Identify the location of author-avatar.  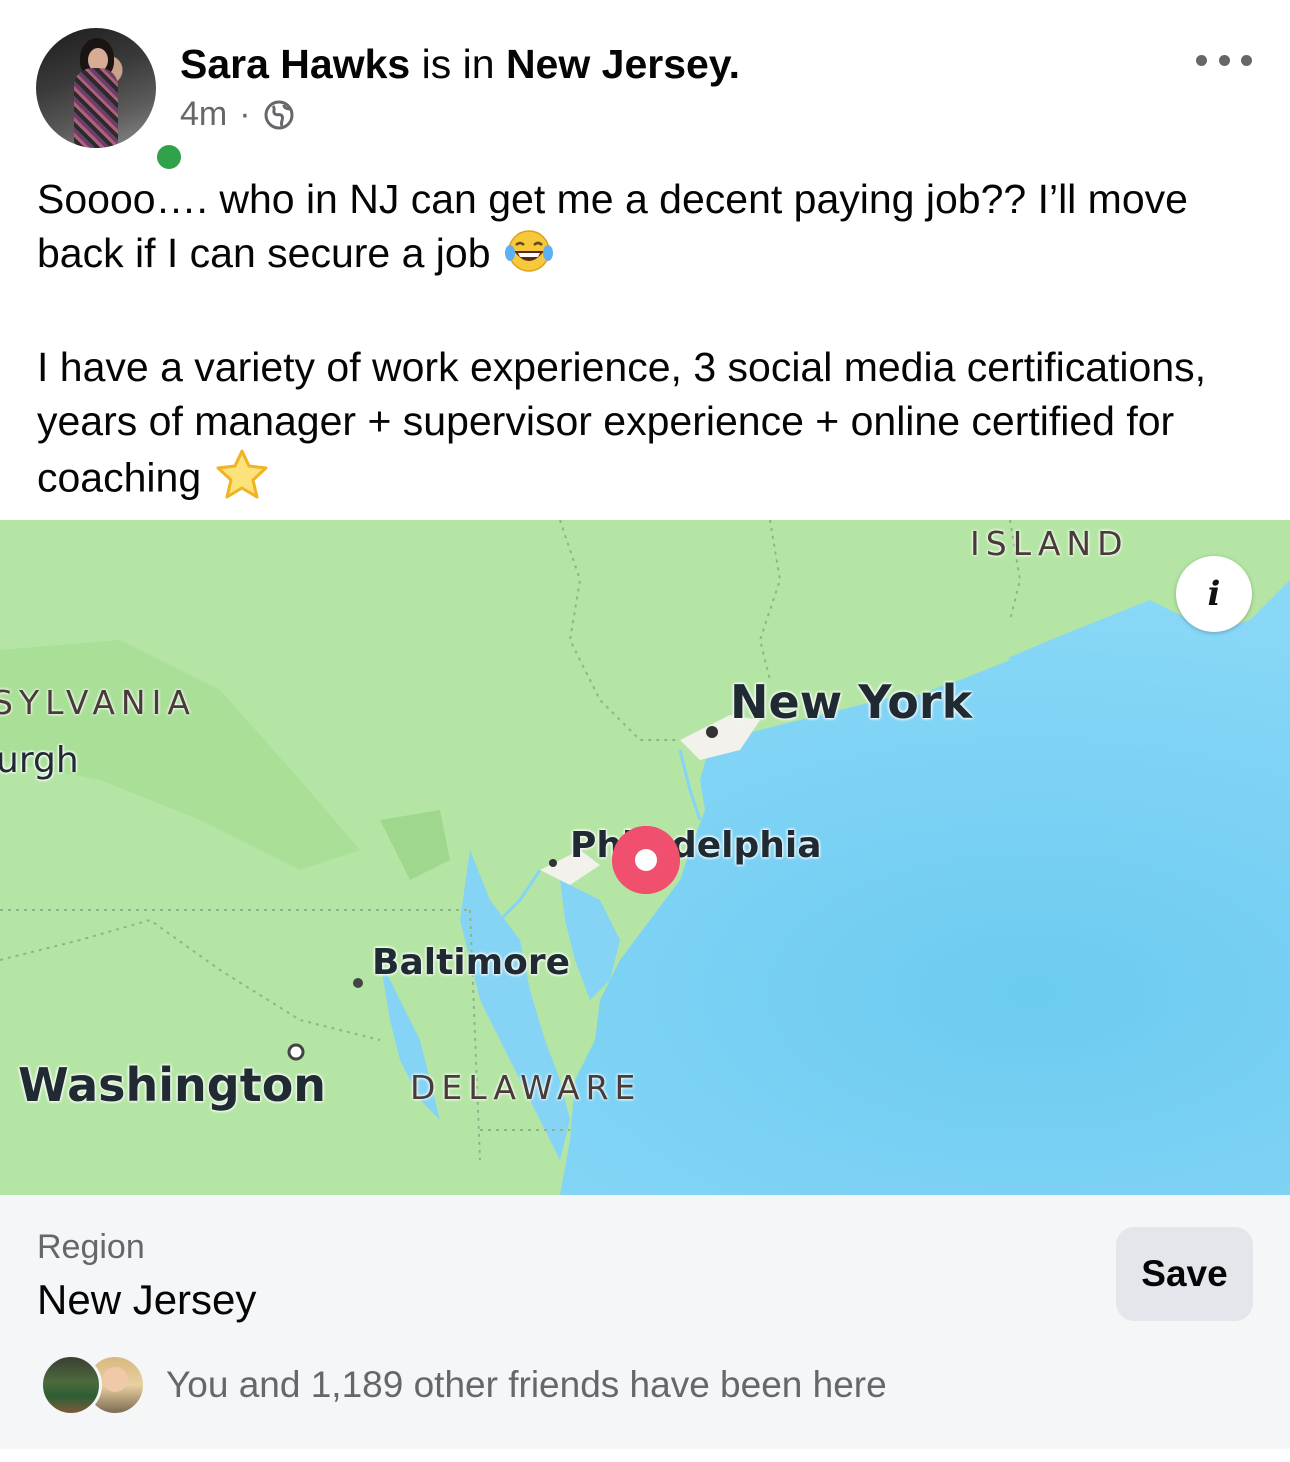
(111, 101).